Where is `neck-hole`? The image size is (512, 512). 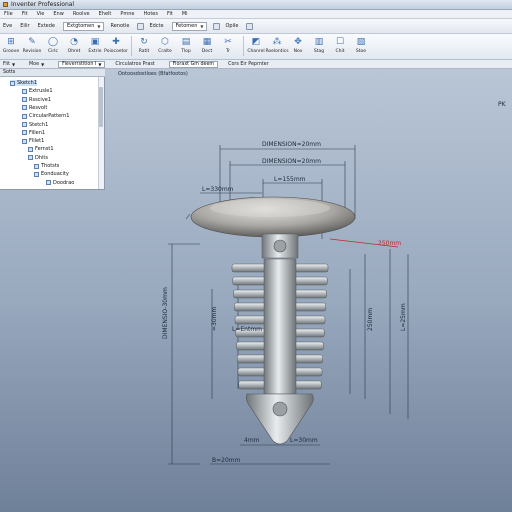
neck-hole is located at coordinates (280, 246).